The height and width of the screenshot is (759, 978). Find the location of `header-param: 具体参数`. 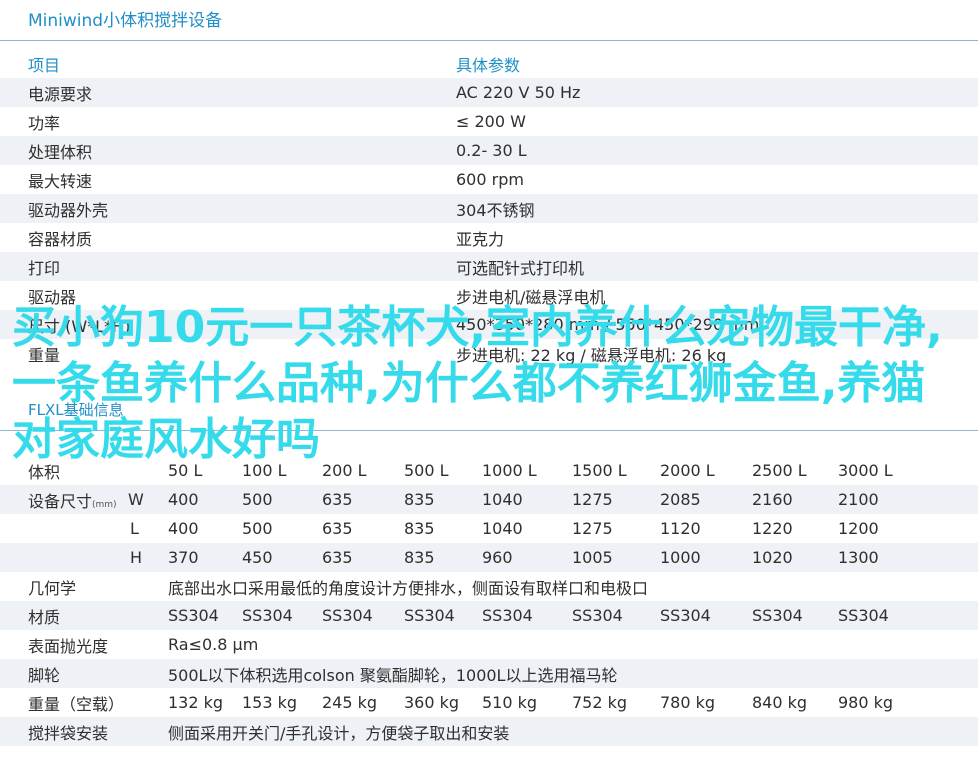

header-param: 具体参数 is located at coordinates (488, 65).